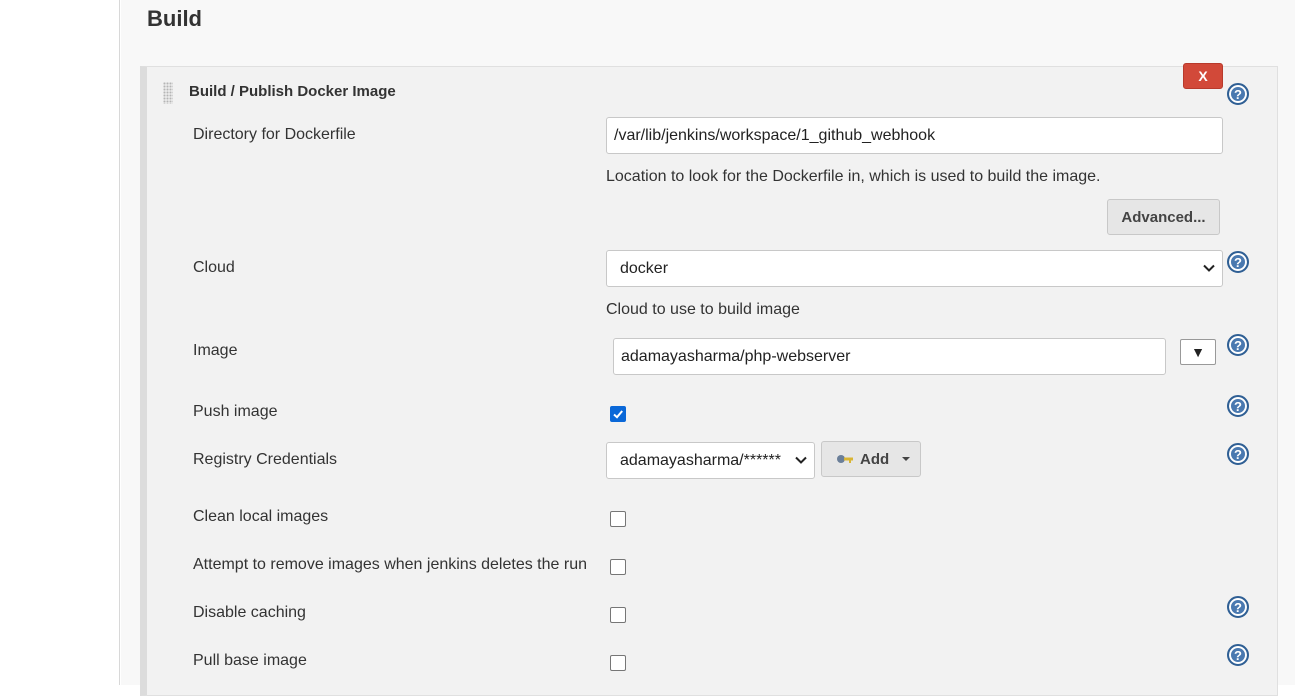  What do you see at coordinates (618, 663) in the screenshot?
I see `pull-base-image-checkbox` at bounding box center [618, 663].